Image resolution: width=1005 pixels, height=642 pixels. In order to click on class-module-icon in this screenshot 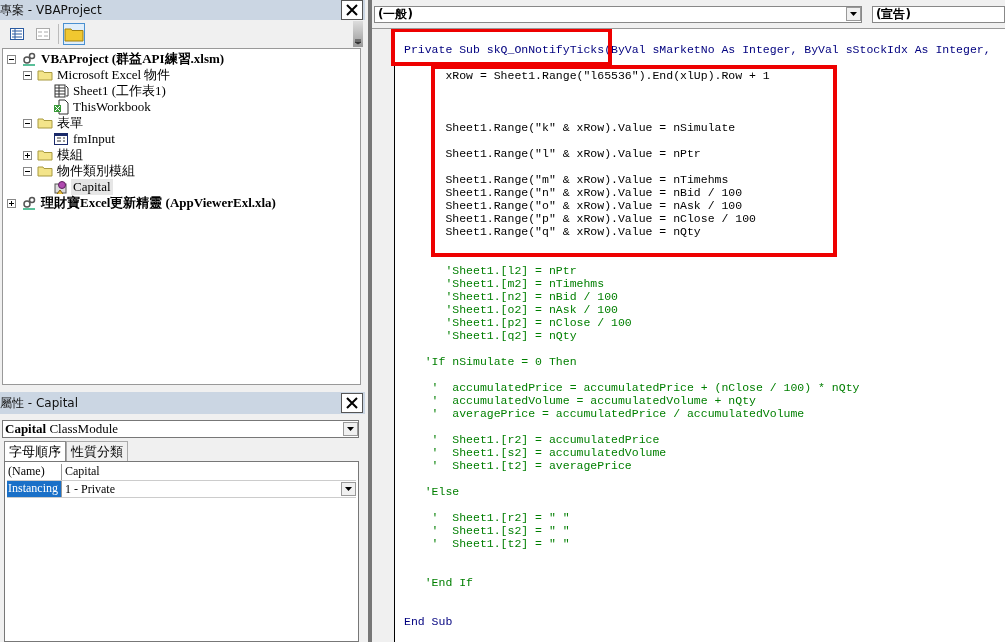, I will do `click(61, 187)`.